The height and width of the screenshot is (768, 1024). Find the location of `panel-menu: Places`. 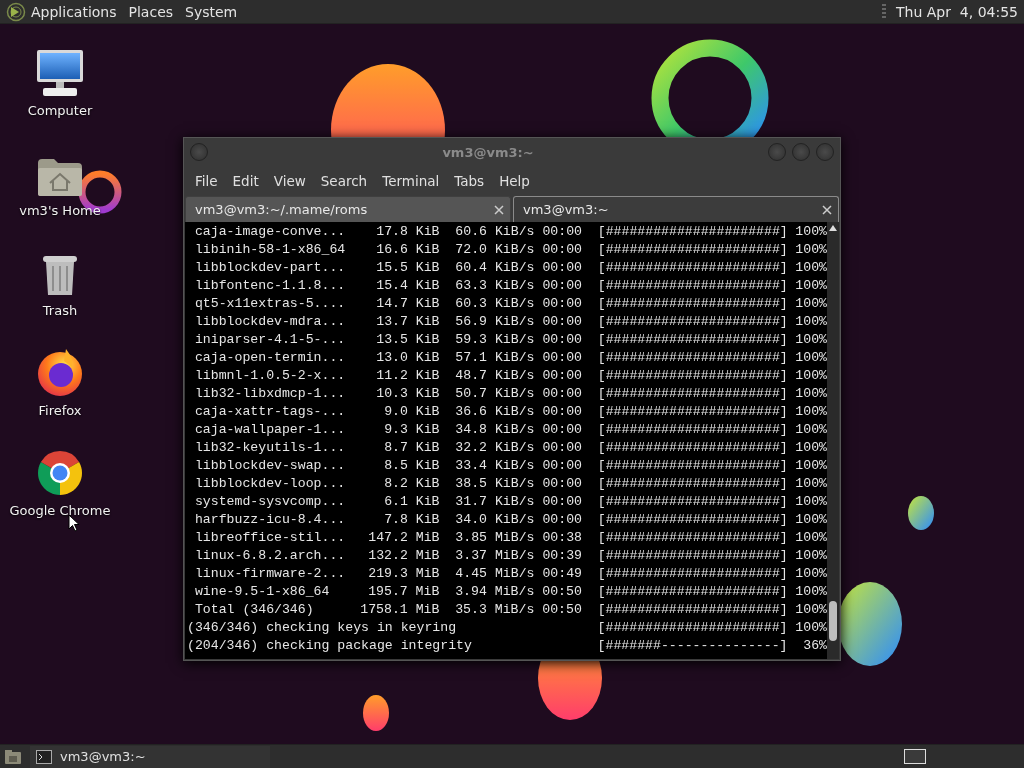

panel-menu: Places is located at coordinates (151, 11).